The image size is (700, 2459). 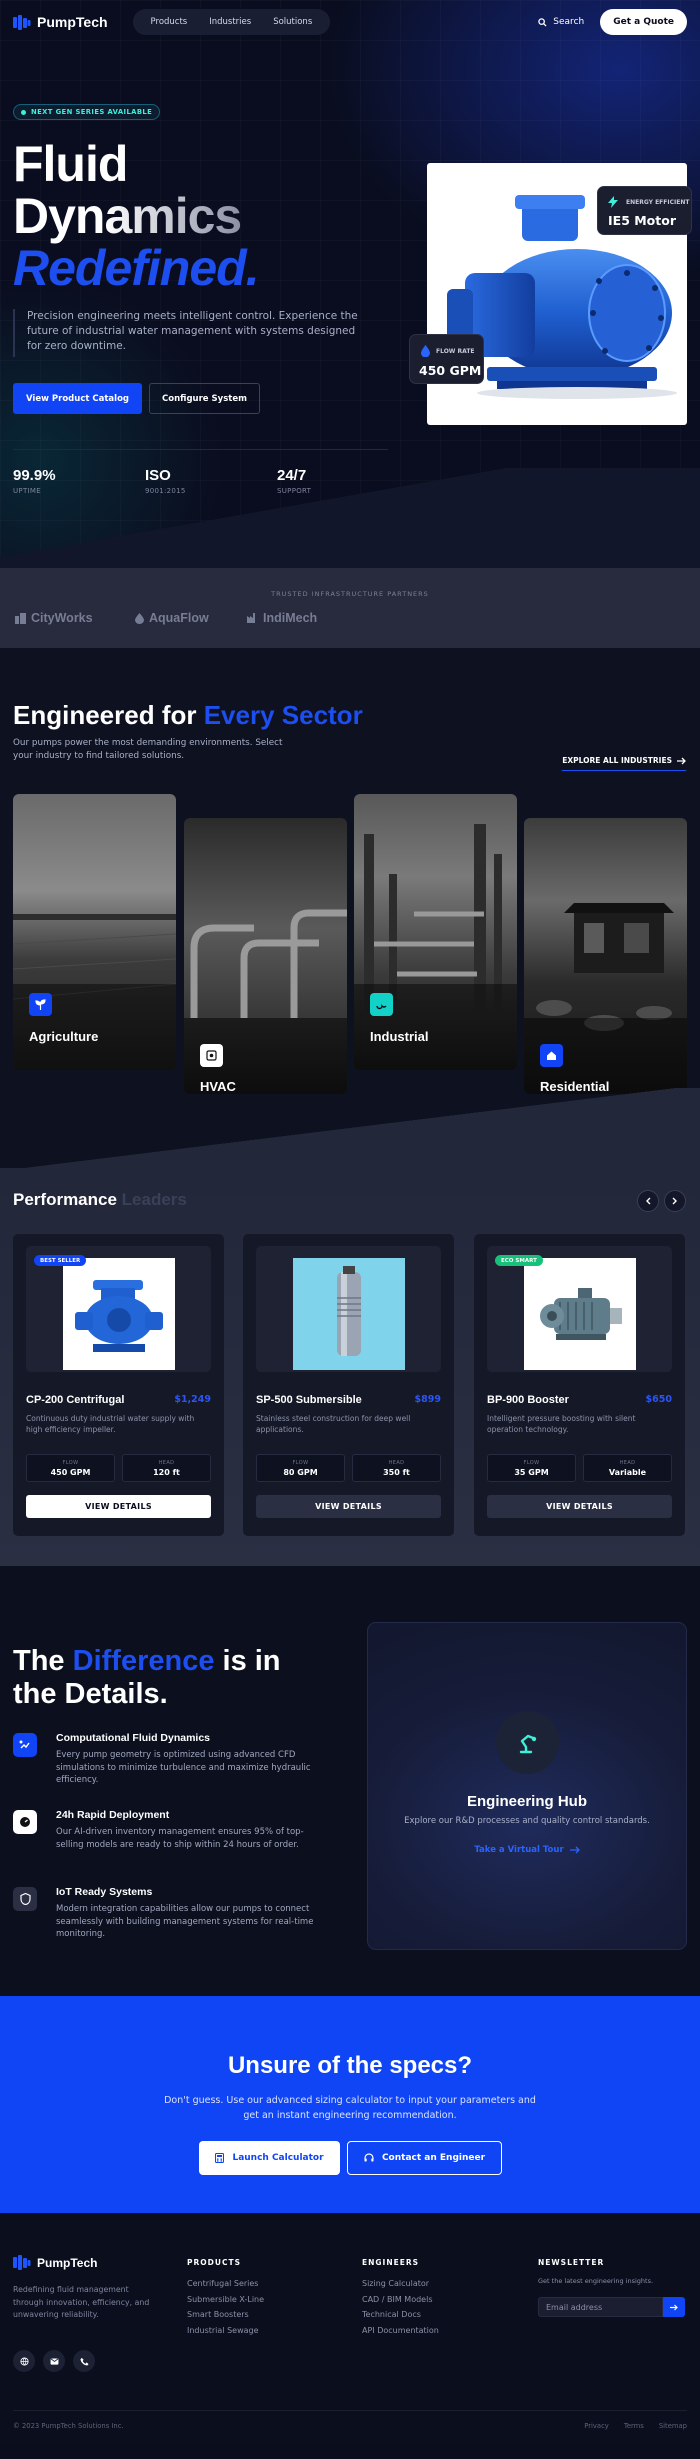 I want to click on view-catalog-button: View Product Catalog, so click(x=77, y=398).